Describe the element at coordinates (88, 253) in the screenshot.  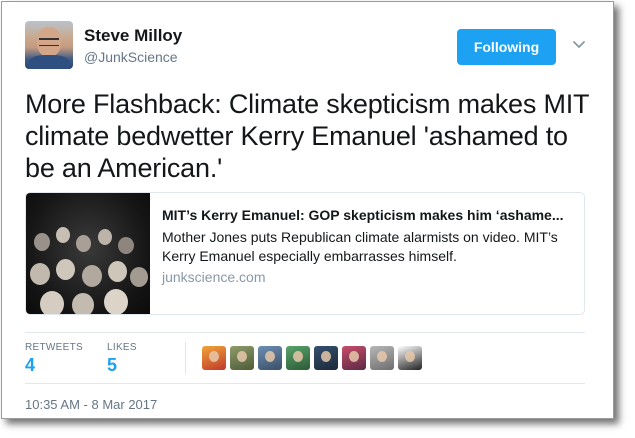
I see `link-thumbnail-image` at that location.